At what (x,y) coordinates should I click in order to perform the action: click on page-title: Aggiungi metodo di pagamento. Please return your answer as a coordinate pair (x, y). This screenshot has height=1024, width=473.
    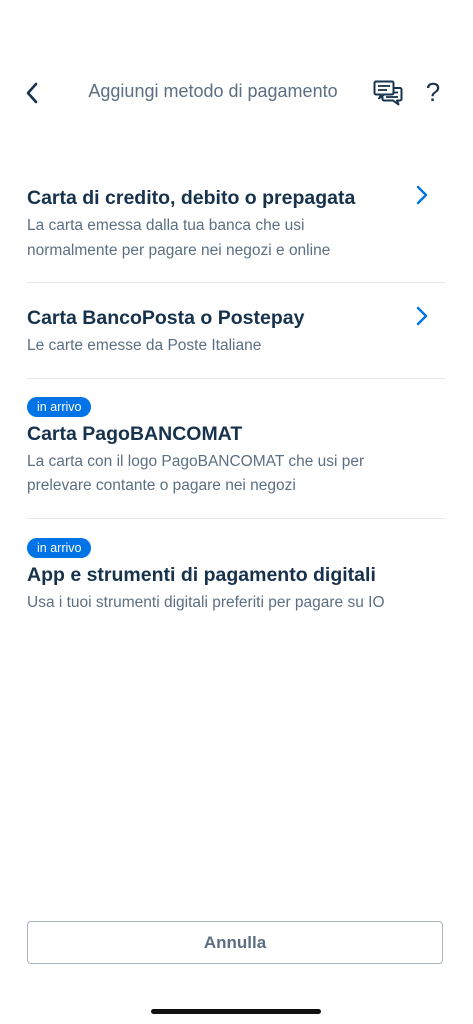
    Looking at the image, I should click on (213, 91).